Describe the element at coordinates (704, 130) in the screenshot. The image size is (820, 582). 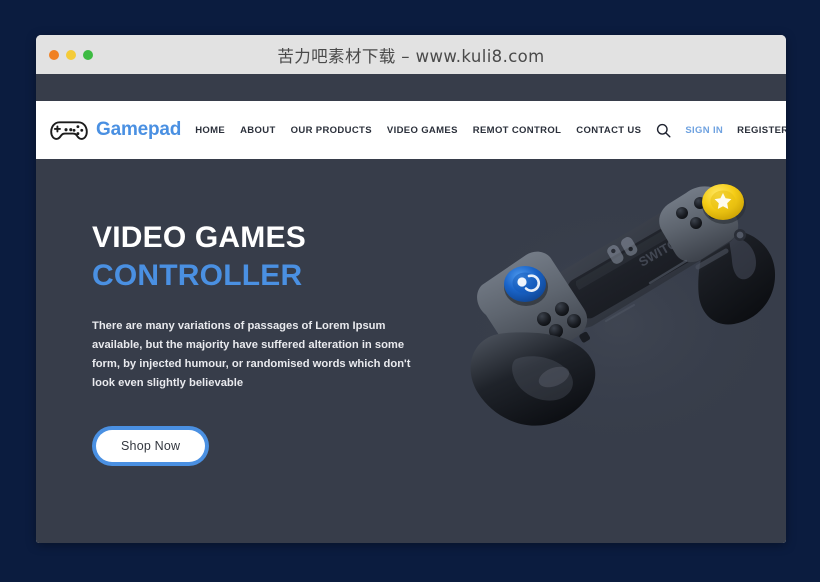
I see `sign-in-link: SIGN IN` at that location.